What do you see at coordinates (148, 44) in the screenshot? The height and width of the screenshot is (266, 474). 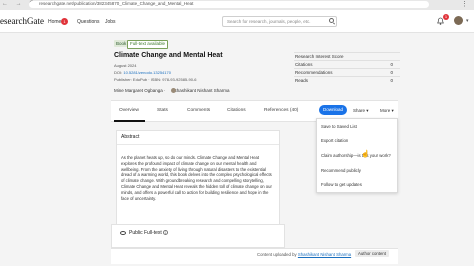 I see `fulltext-tag: Full-text available` at bounding box center [148, 44].